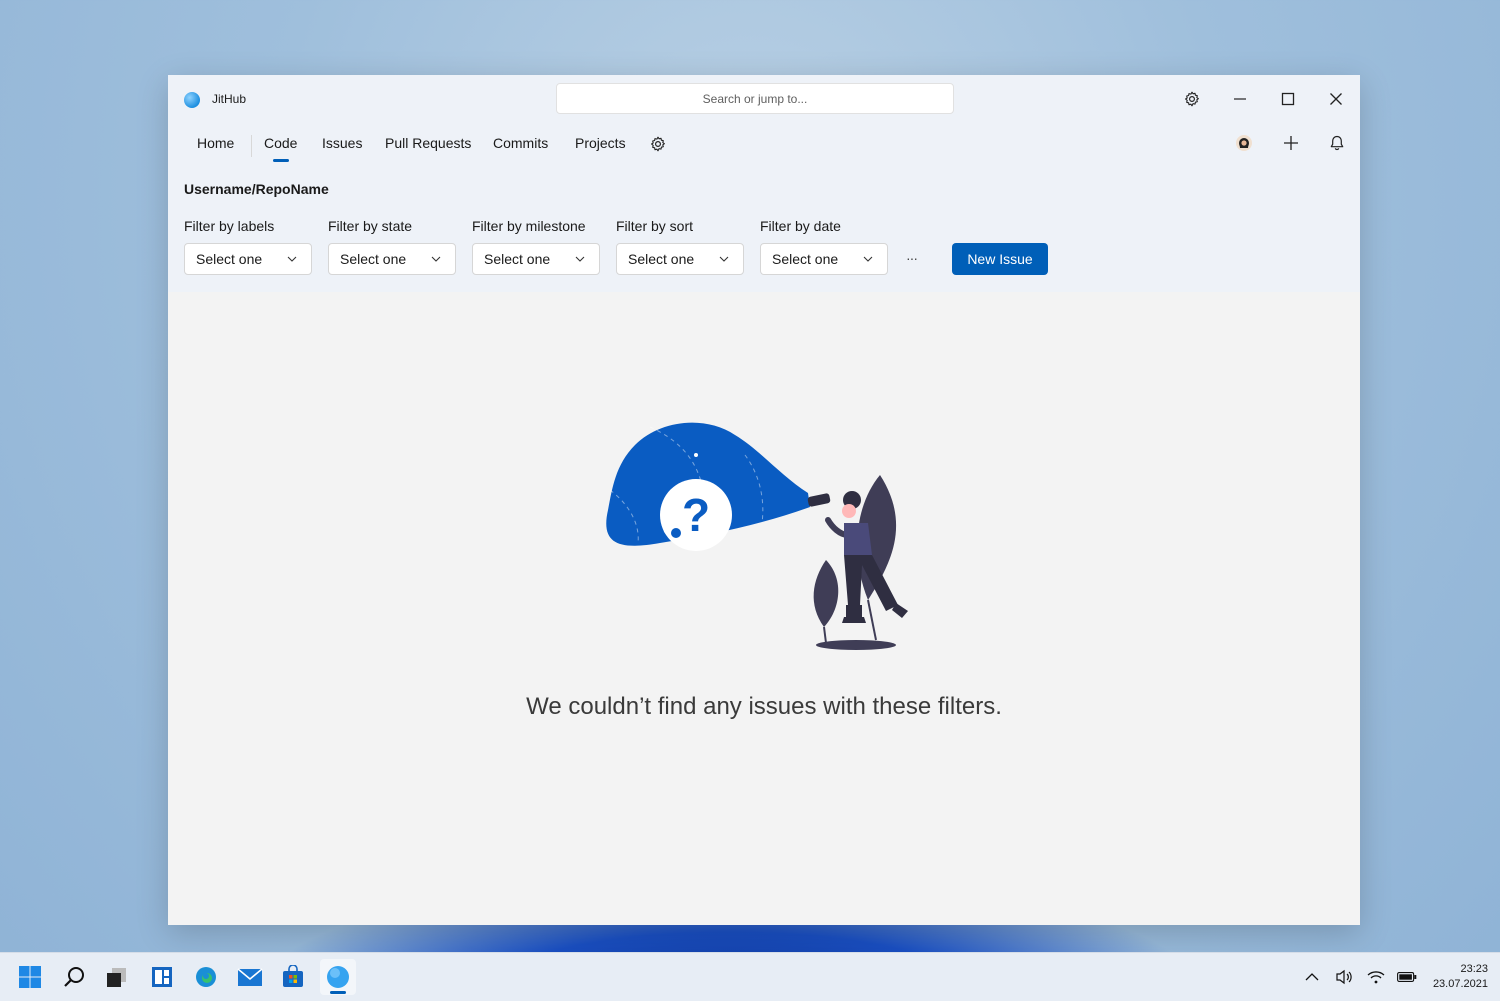  Describe the element at coordinates (912, 258) in the screenshot. I see `more-options-button: ···` at that location.